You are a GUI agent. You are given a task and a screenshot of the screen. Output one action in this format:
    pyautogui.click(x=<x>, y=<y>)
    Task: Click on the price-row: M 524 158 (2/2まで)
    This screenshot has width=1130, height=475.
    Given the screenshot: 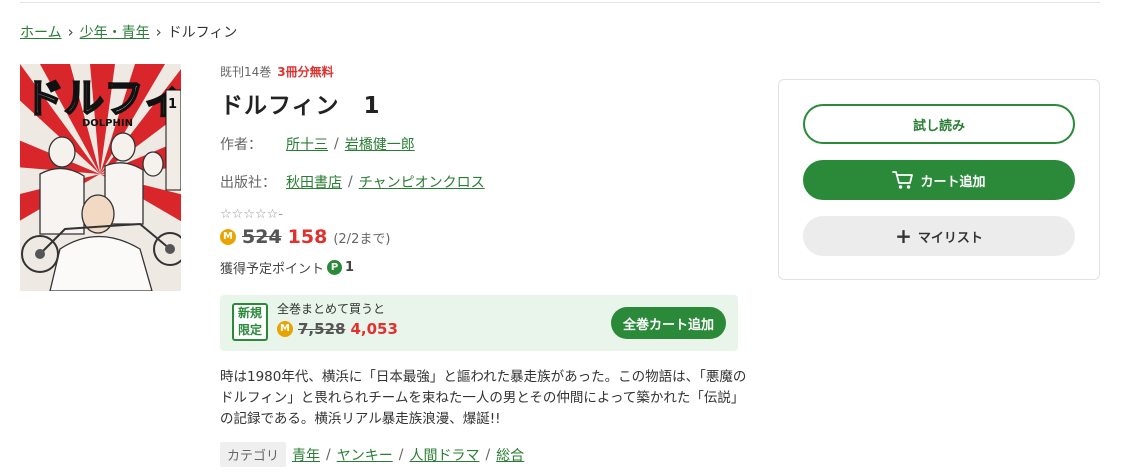 What is the action you would take?
    pyautogui.click(x=305, y=237)
    